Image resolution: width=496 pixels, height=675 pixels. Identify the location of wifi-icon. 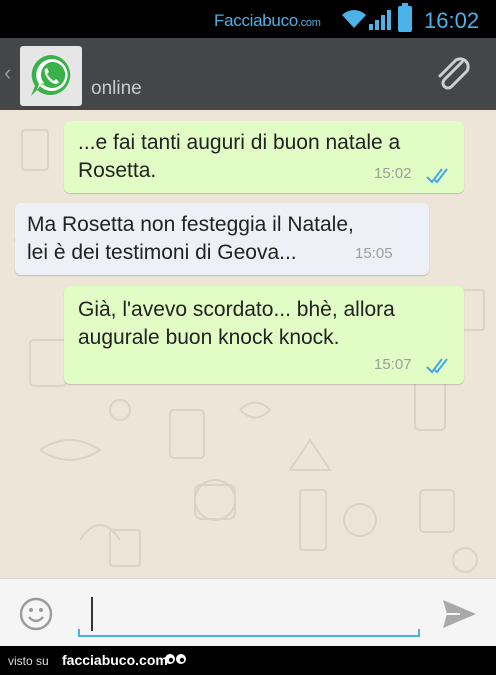
(354, 19).